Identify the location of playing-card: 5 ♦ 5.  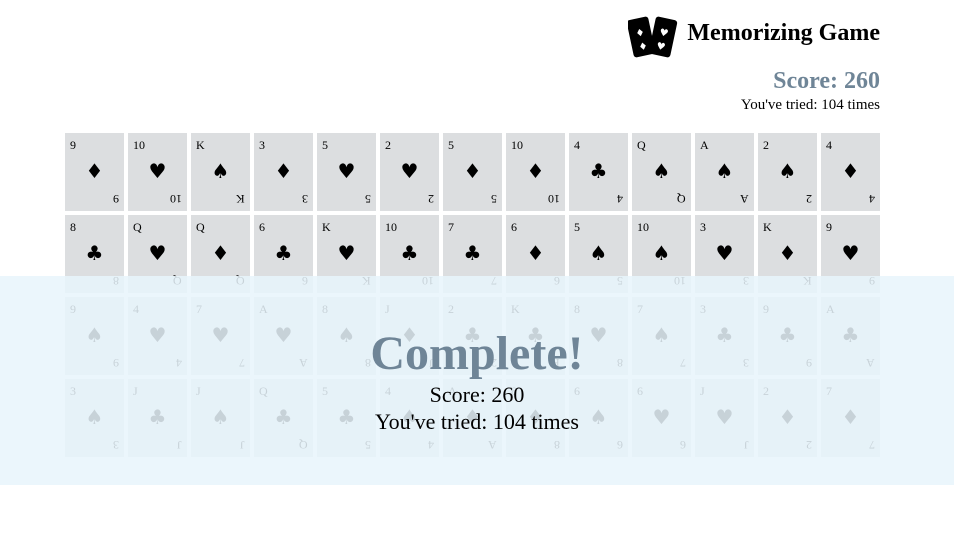
(472, 172).